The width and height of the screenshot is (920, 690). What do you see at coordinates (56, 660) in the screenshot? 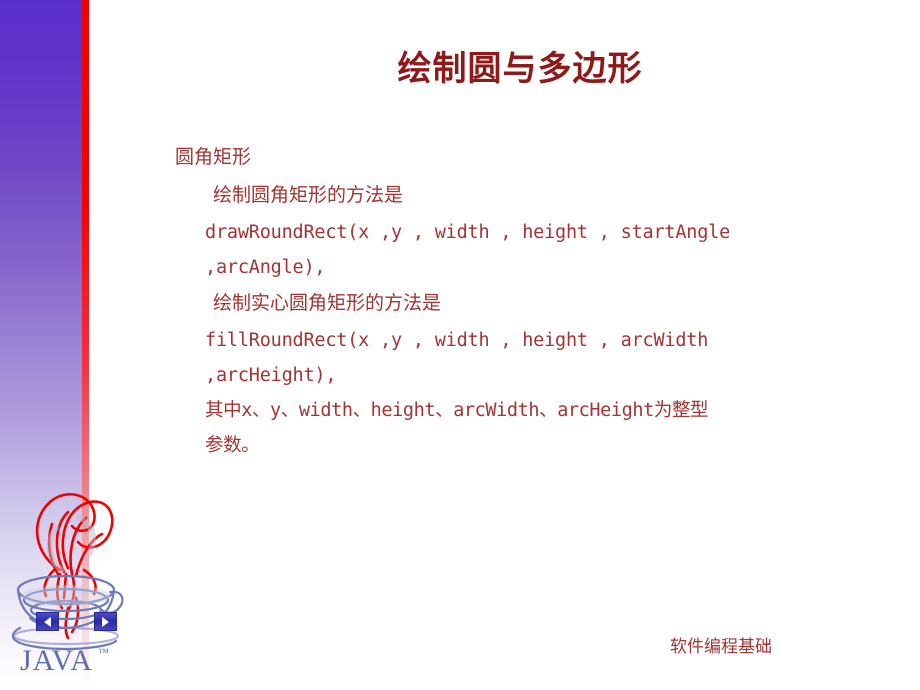
I see `java-wordmark-text: JAVA` at bounding box center [56, 660].